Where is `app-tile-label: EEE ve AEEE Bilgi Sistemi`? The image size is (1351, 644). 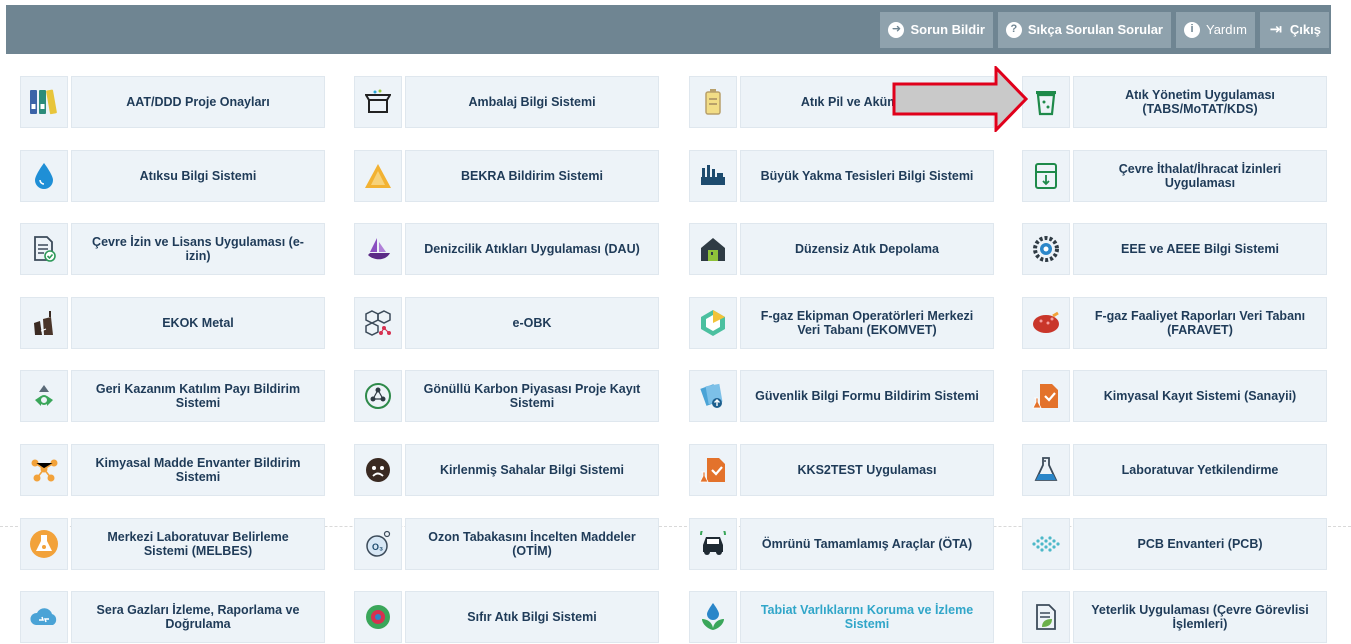
app-tile-label: EEE ve AEEE Bilgi Sistemi is located at coordinates (1200, 249).